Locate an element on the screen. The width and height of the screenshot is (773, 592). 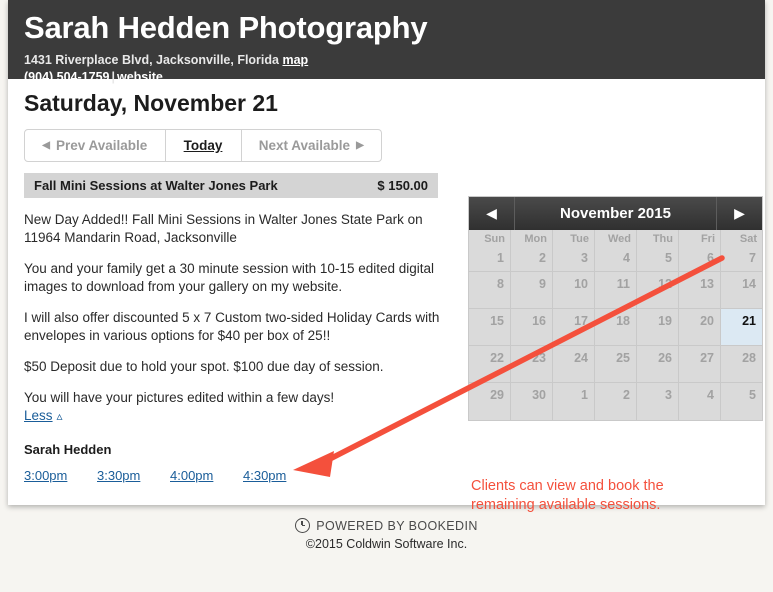
calendar-day-number: 12 is located at coordinates (665, 284).